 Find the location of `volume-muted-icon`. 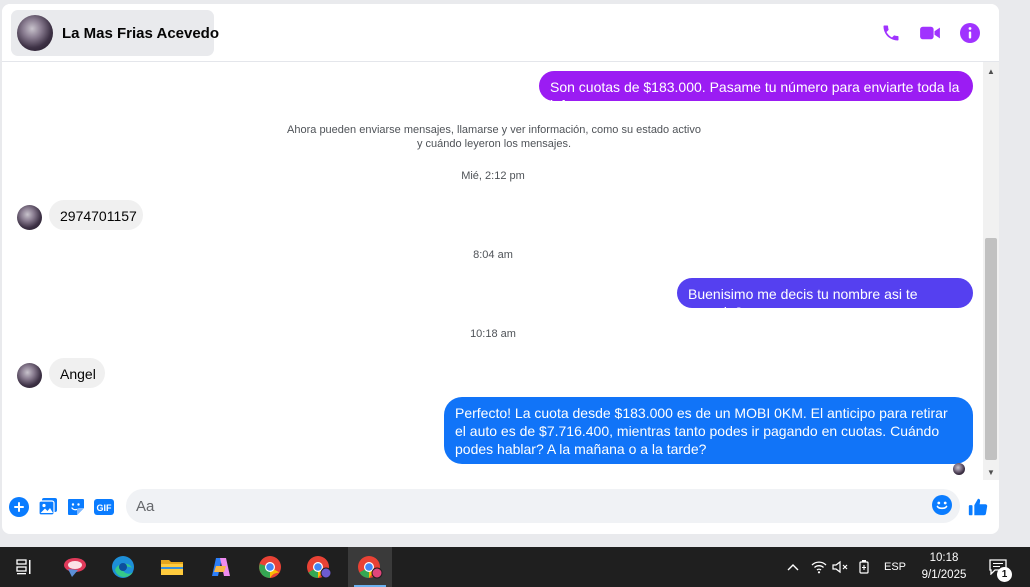

volume-muted-icon is located at coordinates (840, 567).